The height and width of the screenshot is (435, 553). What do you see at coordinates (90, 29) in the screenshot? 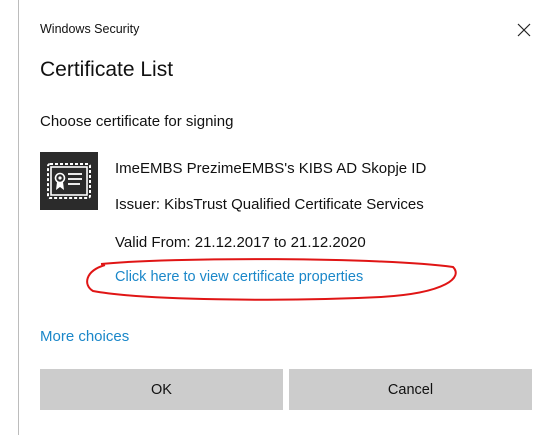
I see `window-title: Windows Security` at bounding box center [90, 29].